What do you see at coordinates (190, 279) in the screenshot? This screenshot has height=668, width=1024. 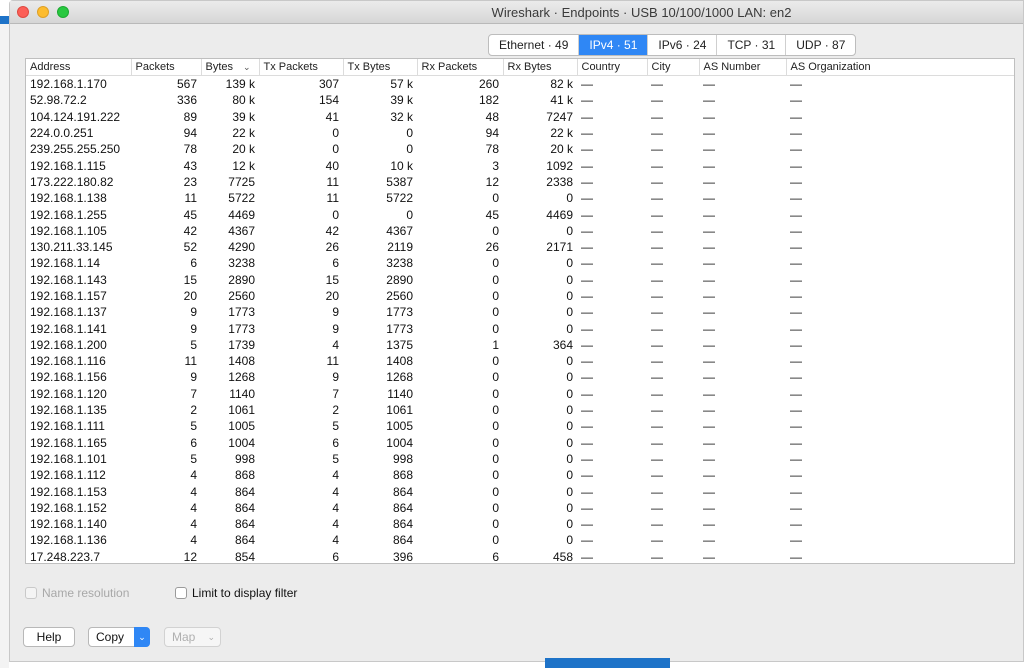 I see `table-cell: 15` at bounding box center [190, 279].